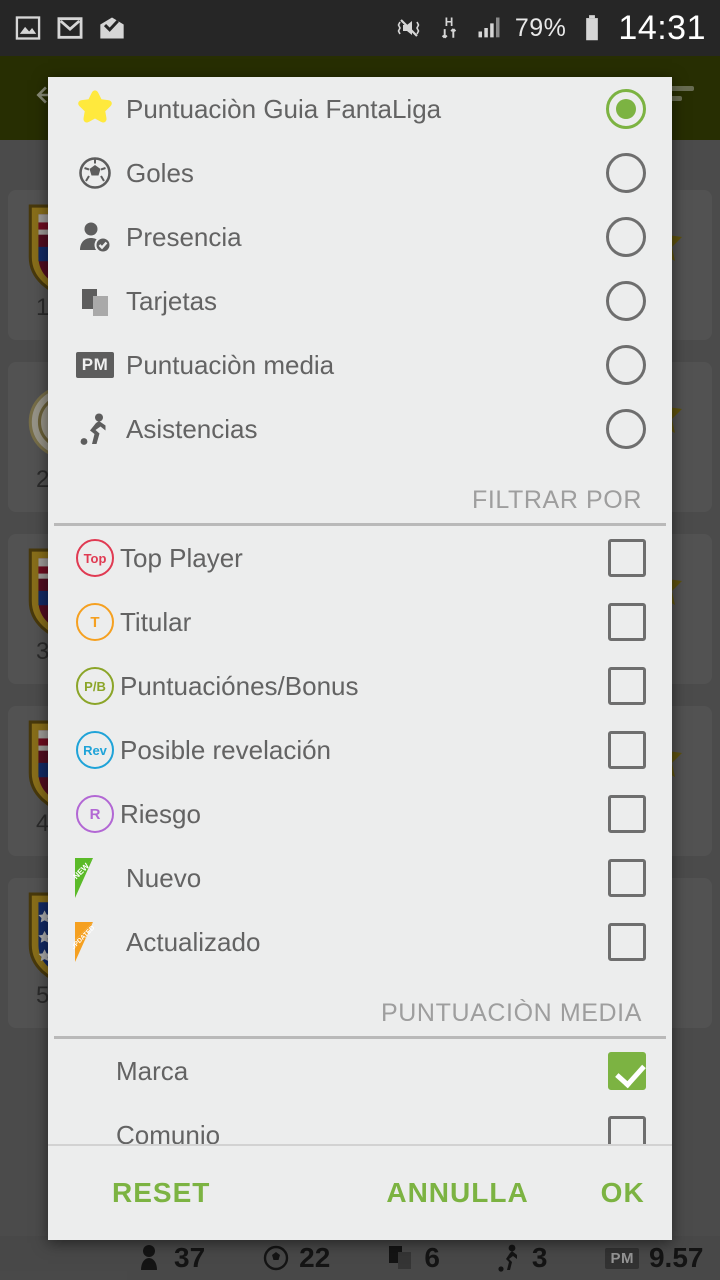 Image resolution: width=720 pixels, height=1280 pixels. I want to click on top-badge-icon: Top, so click(95, 558).